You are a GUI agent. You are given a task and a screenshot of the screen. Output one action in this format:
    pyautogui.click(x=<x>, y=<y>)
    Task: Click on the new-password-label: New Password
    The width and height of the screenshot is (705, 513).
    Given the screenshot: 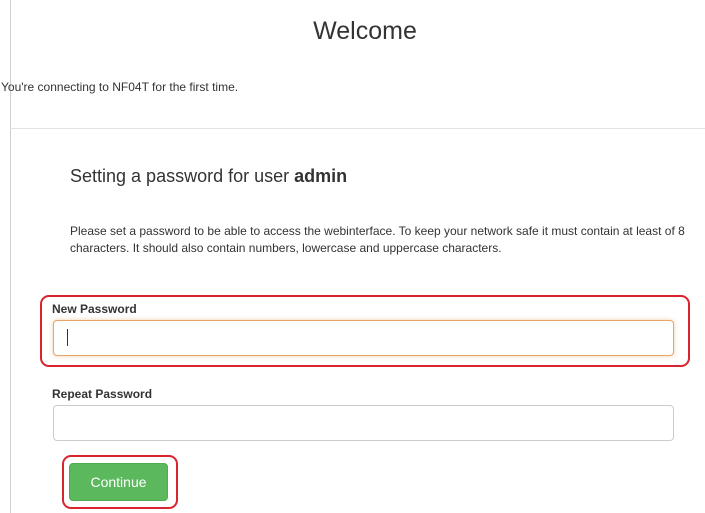 What is the action you would take?
    pyautogui.click(x=94, y=309)
    